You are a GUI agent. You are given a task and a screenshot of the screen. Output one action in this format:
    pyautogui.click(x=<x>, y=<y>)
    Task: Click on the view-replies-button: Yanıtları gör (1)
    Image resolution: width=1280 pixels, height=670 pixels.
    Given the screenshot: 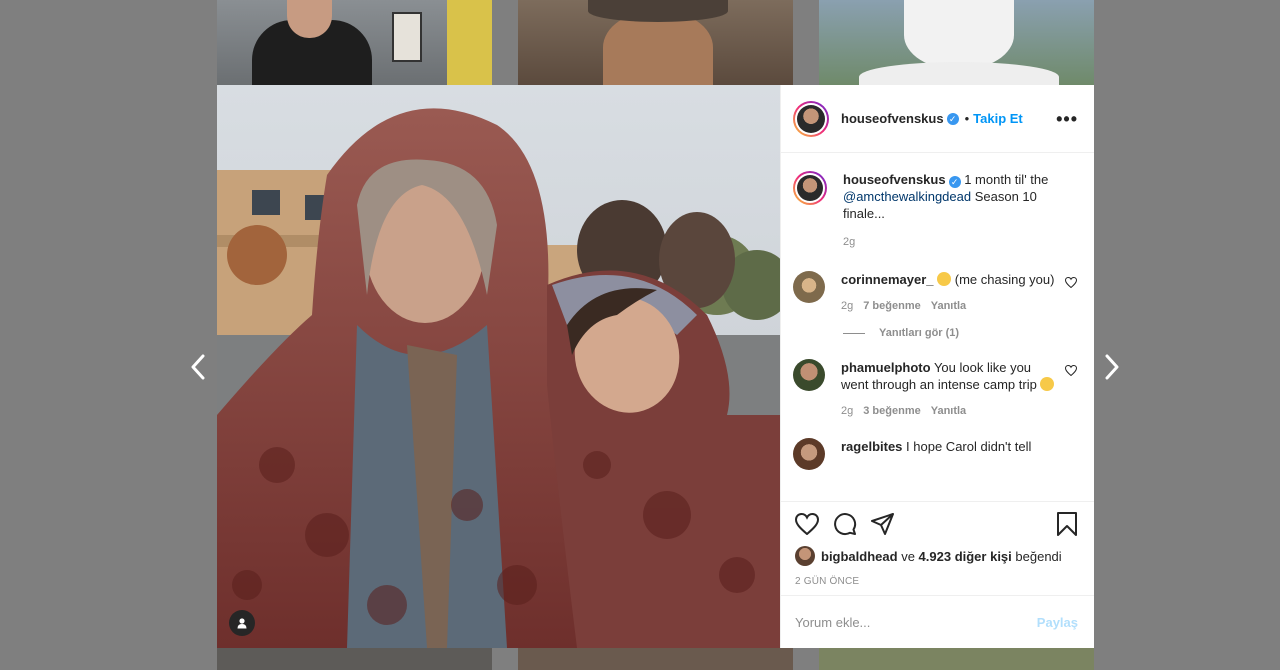 What is the action you would take?
    pyautogui.click(x=960, y=333)
    